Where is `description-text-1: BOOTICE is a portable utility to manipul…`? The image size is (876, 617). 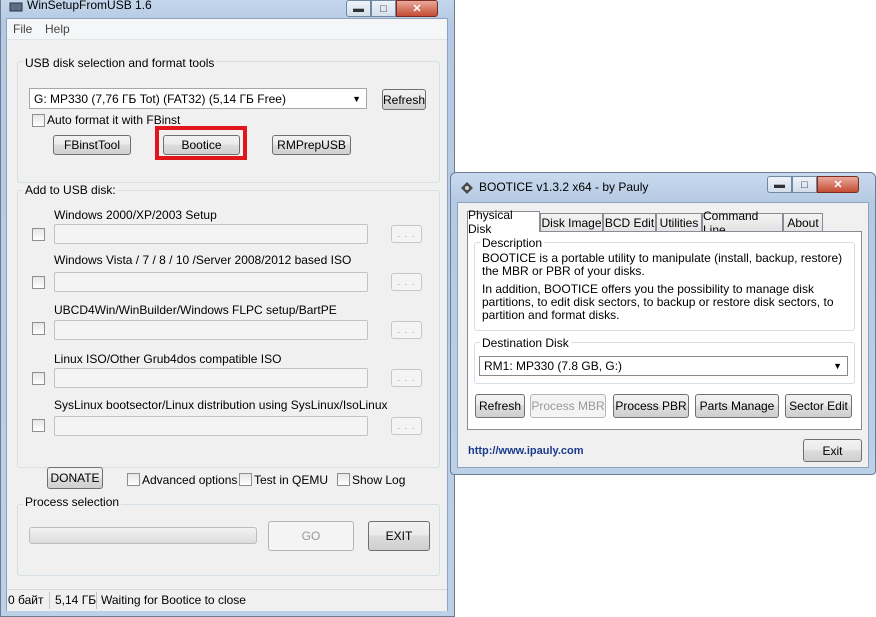
description-text-1: BOOTICE is a portable utility to manipul… is located at coordinates (662, 264).